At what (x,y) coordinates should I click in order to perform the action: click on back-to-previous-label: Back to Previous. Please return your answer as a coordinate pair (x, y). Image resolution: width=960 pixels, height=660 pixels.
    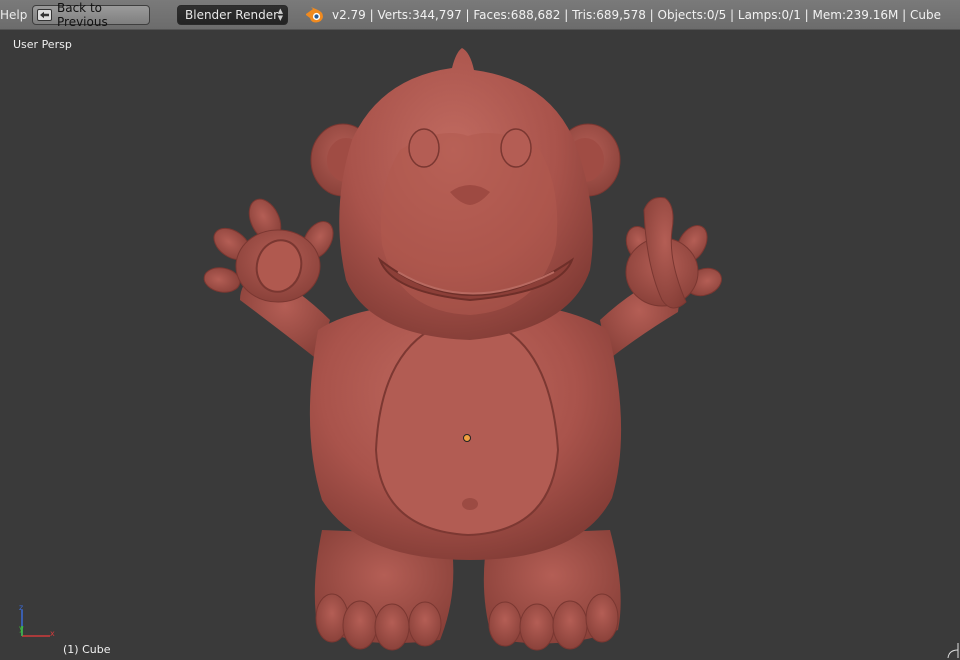
    Looking at the image, I should click on (82, 15).